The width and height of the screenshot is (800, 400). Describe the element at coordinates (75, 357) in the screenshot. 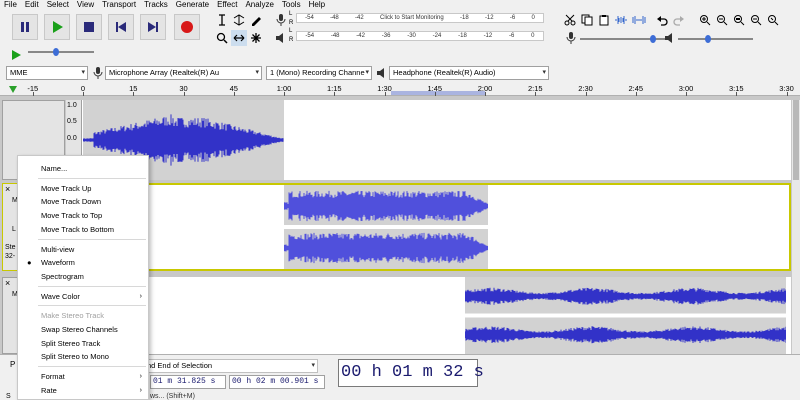

I see `context-menu-item-label: Split Stereo to Mono` at that location.